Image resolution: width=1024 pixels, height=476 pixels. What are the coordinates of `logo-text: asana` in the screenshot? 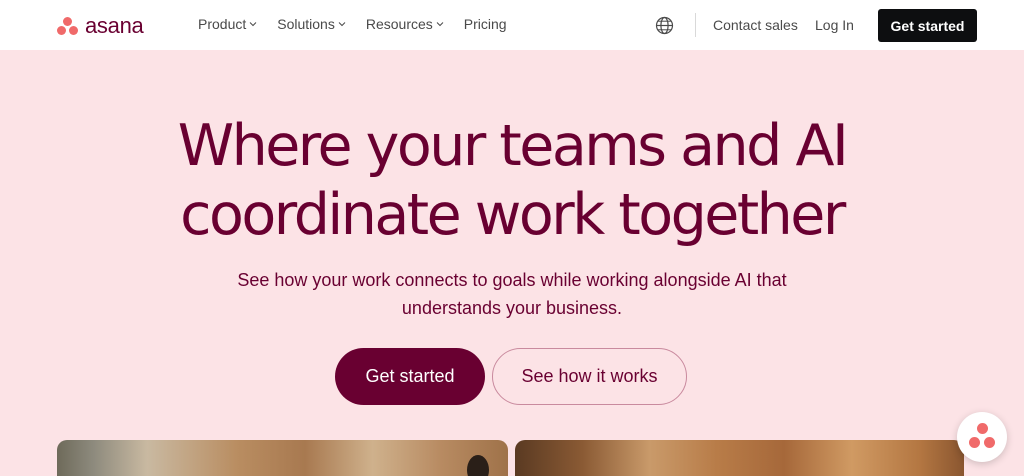 It's located at (114, 25).